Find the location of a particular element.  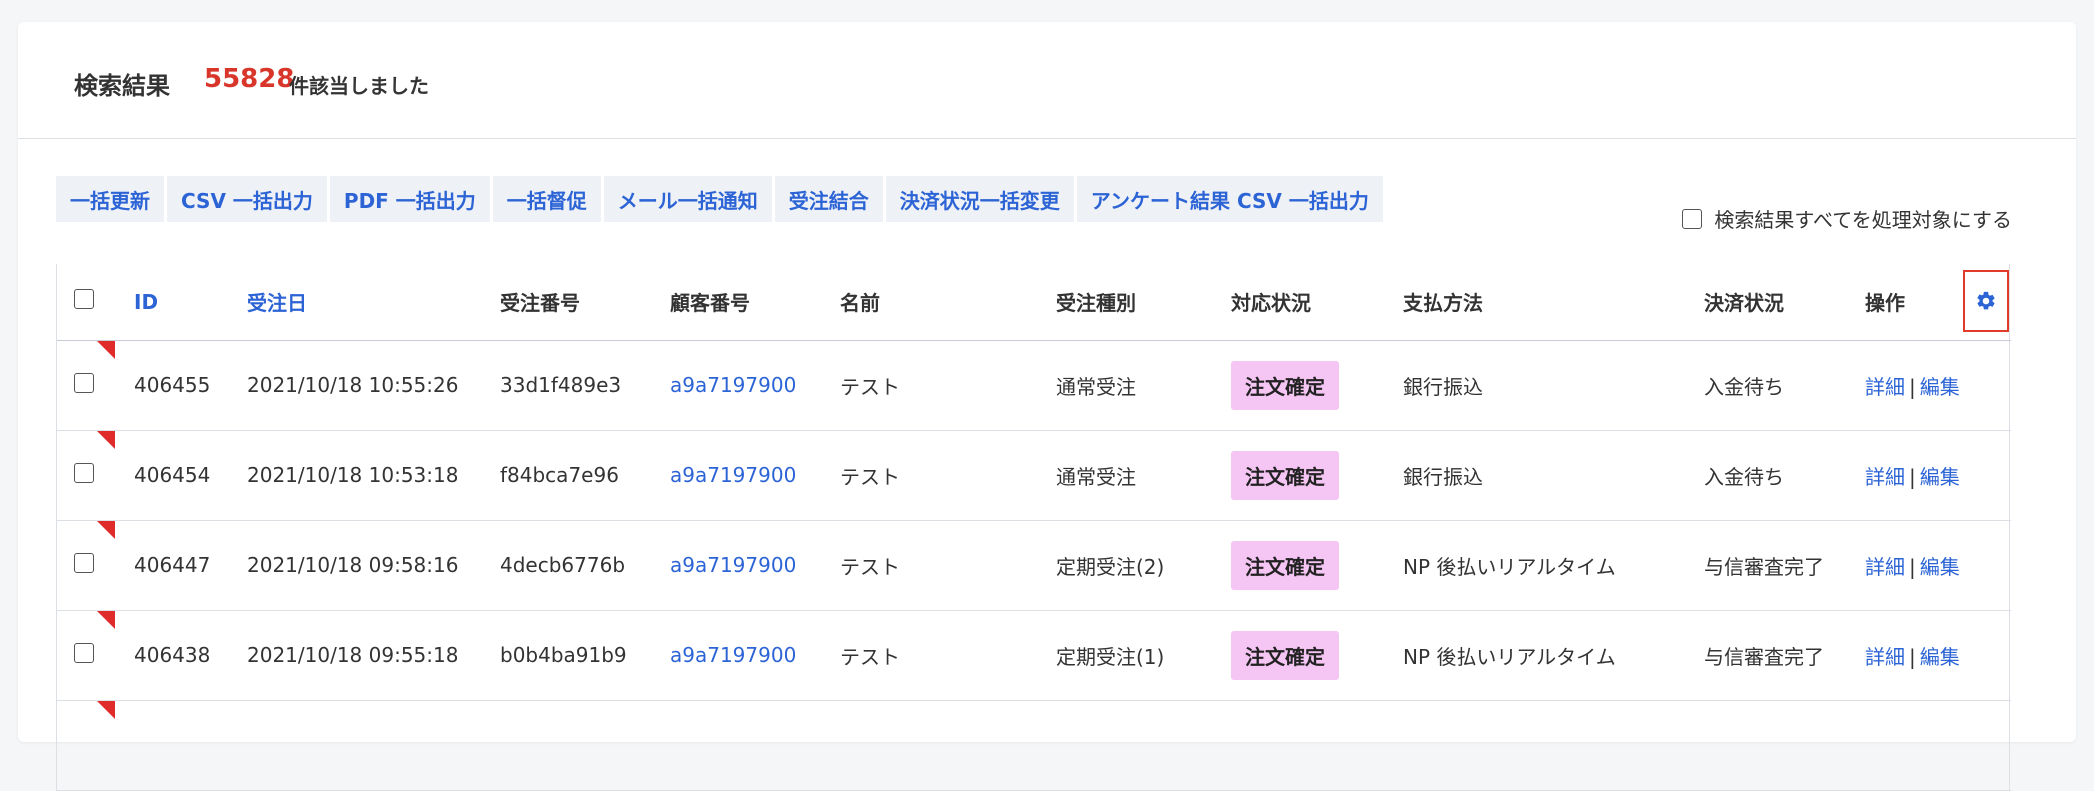

bulk-update-button: 一括更新 is located at coordinates (110, 199).